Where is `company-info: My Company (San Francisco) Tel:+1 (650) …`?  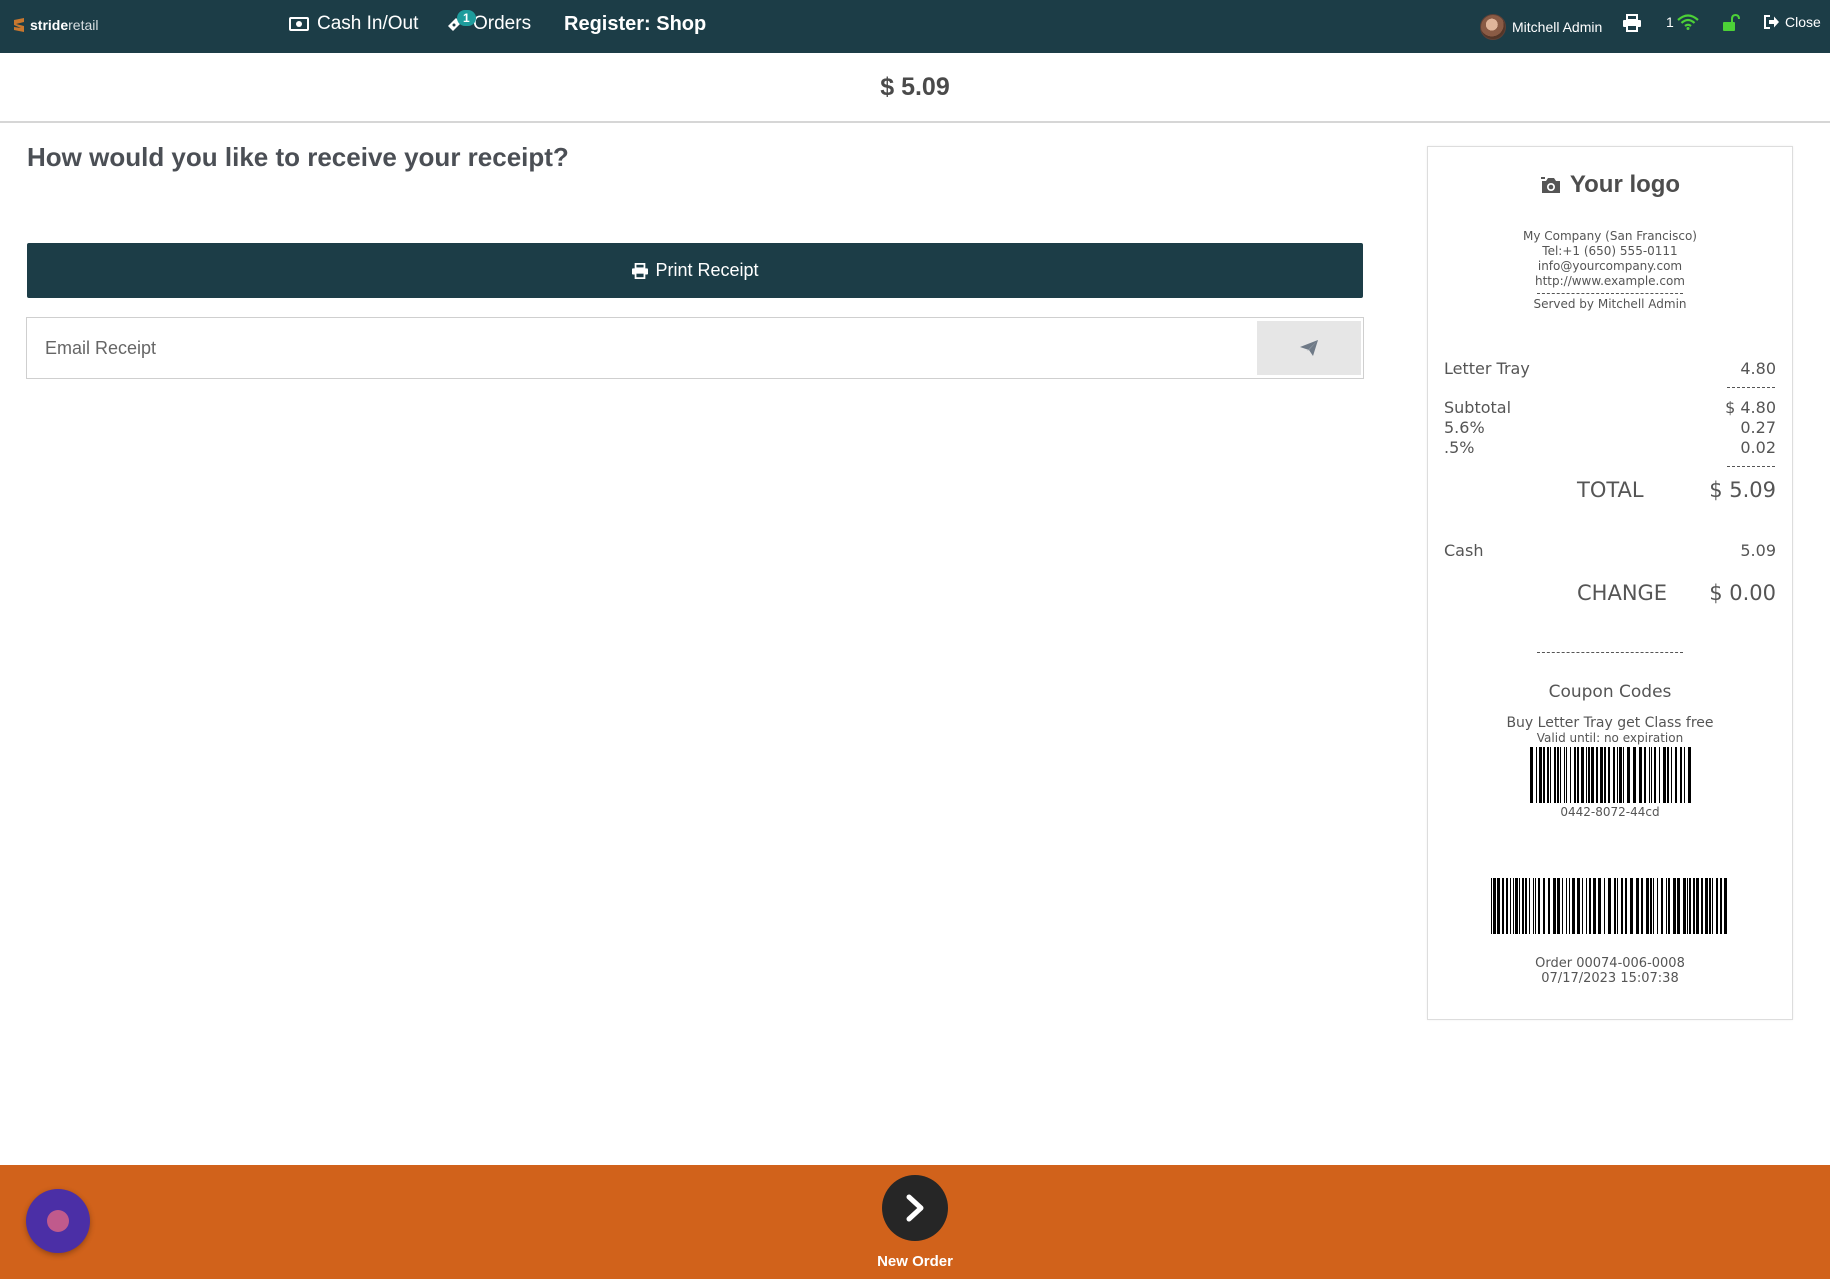 company-info: My Company (San Francisco) Tel:+1 (650) … is located at coordinates (1610, 270).